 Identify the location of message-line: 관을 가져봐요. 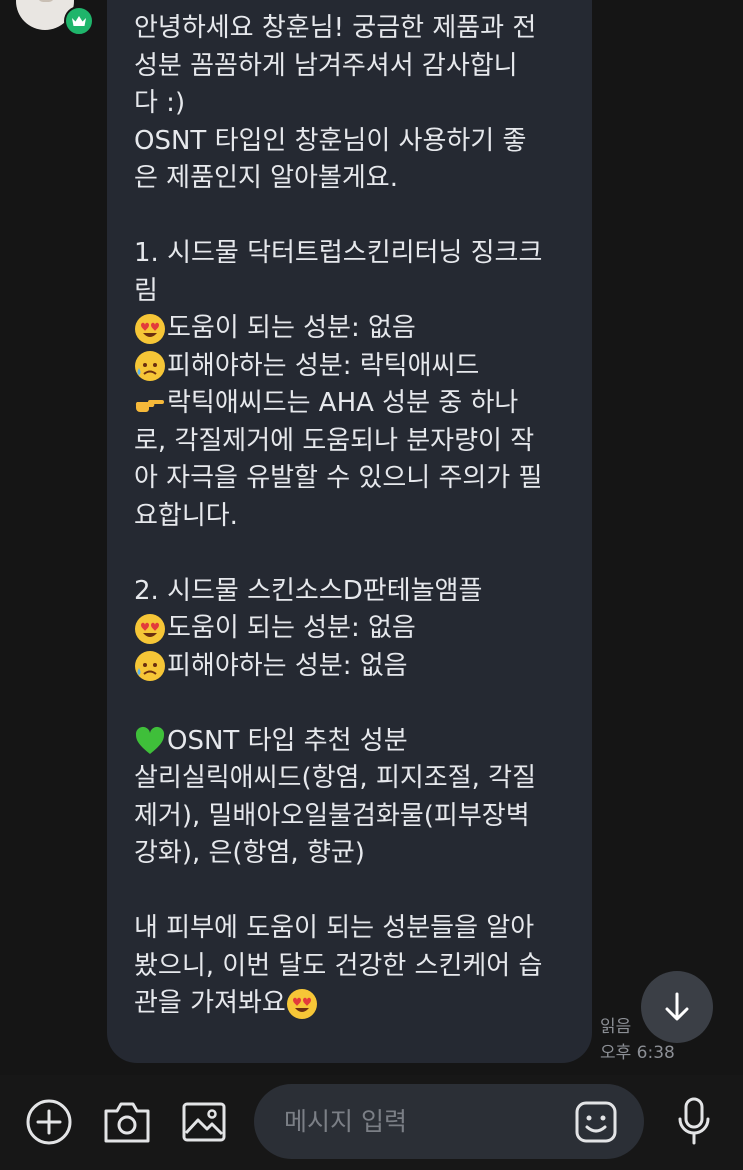
(353, 1004).